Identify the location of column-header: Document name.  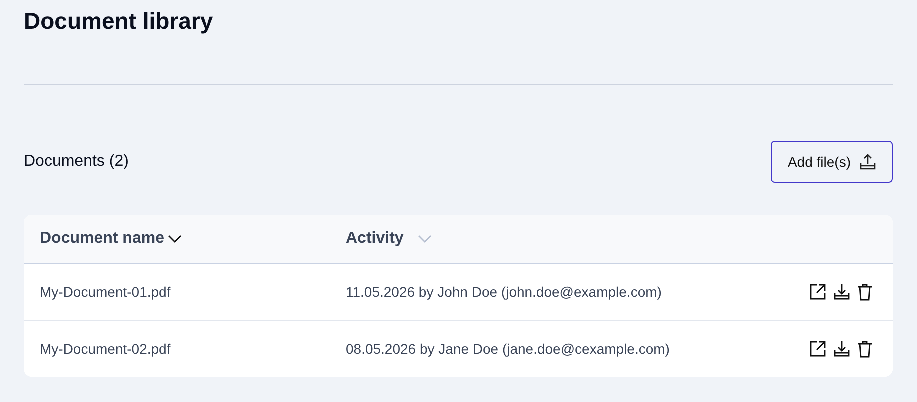
(111, 239).